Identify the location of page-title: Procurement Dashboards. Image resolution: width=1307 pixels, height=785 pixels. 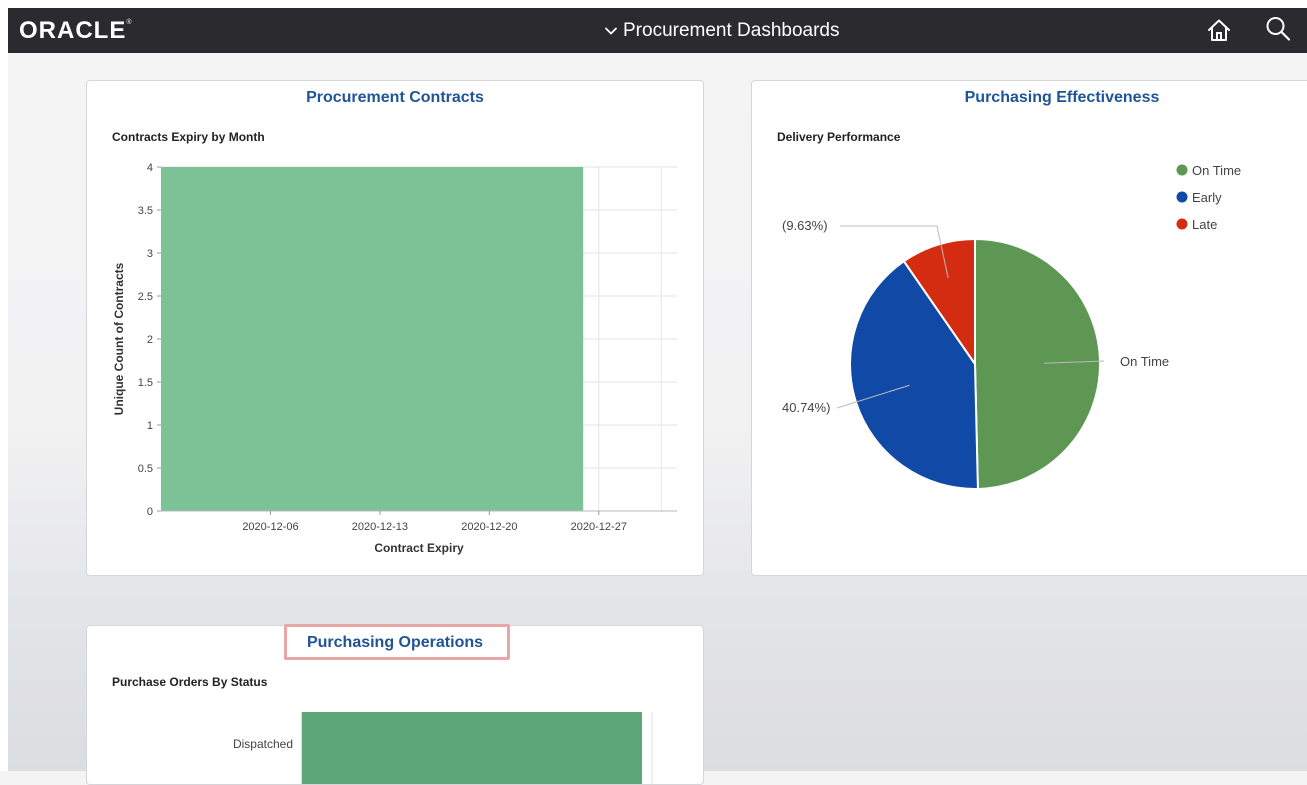
(731, 30).